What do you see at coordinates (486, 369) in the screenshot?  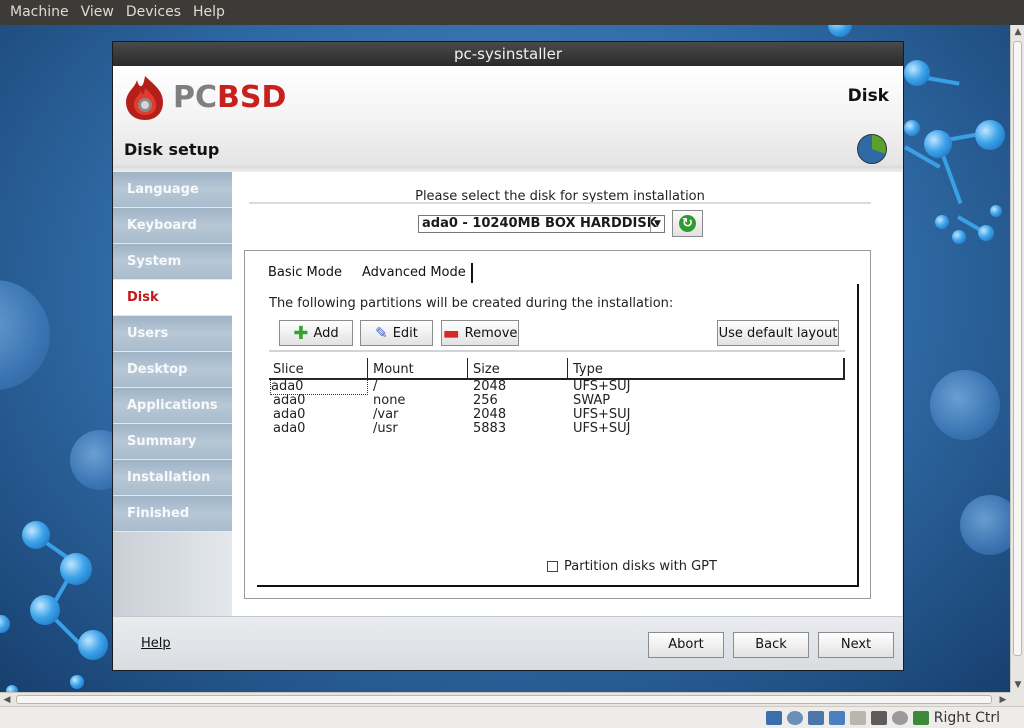 I see `column-header-size: Size` at bounding box center [486, 369].